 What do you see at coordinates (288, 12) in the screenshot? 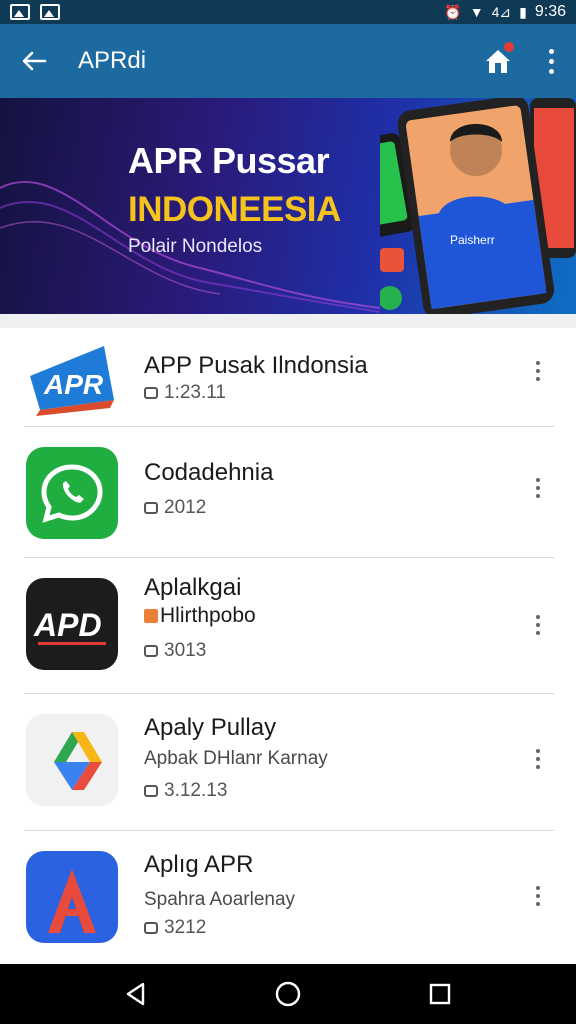
I see `status-bar: ⏰ ▼ 4⊿ ▮ 9:36` at bounding box center [288, 12].